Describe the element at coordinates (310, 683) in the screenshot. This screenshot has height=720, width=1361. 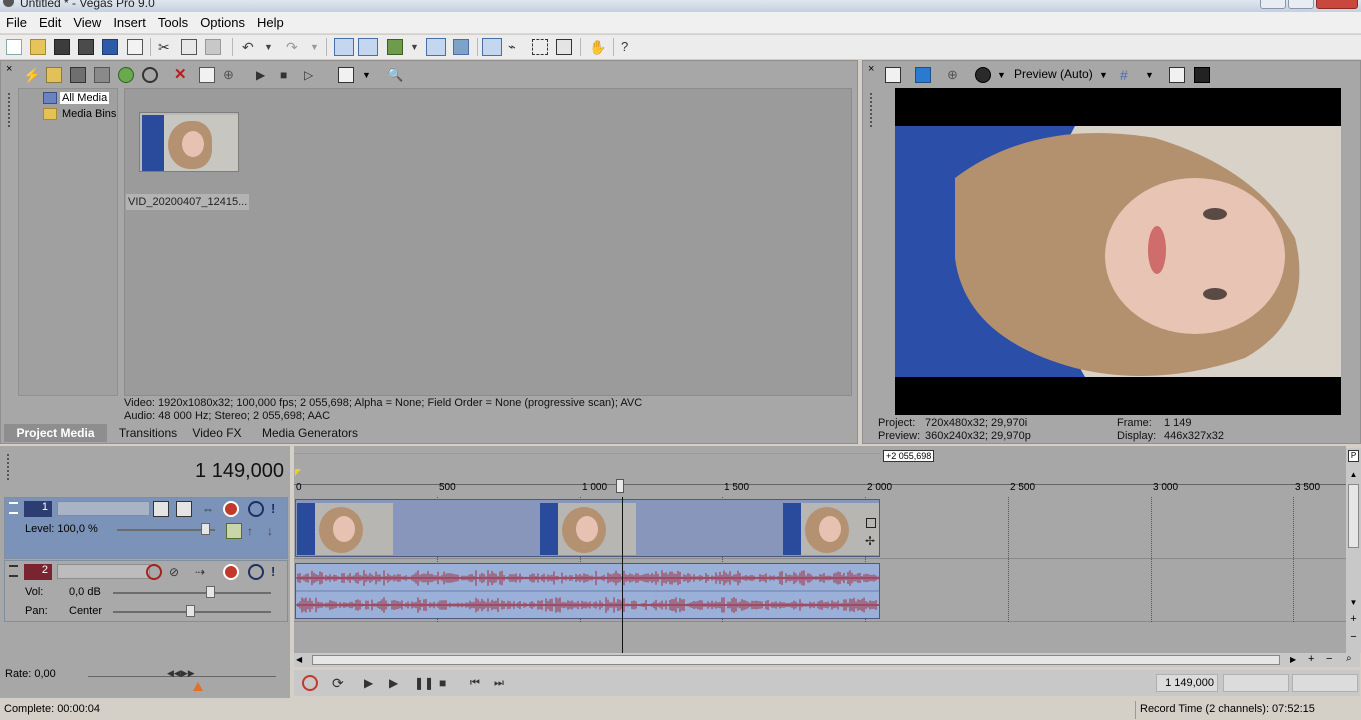
I see `record-icon` at that location.